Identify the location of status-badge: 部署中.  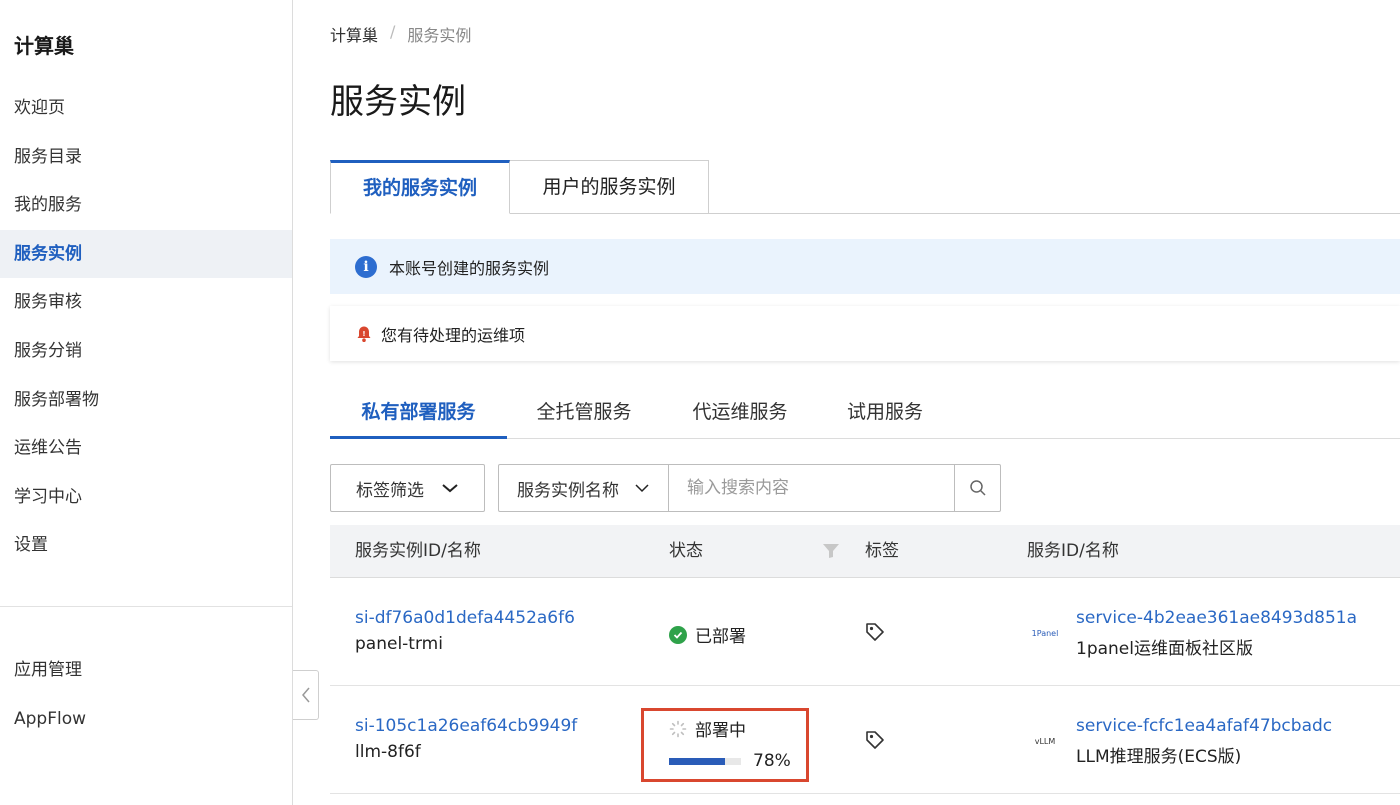
(730, 728).